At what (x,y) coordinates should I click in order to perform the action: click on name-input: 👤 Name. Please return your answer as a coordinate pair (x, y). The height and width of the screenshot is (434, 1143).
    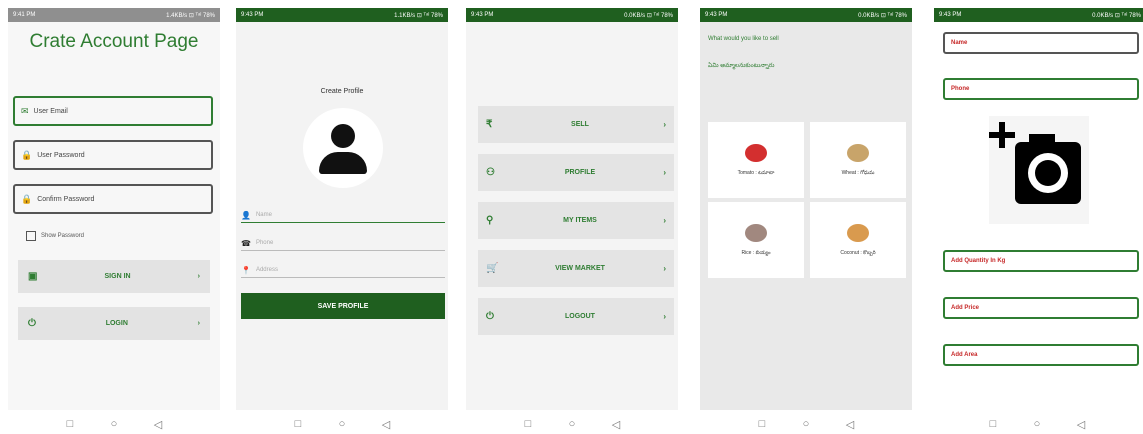
    Looking at the image, I should click on (343, 215).